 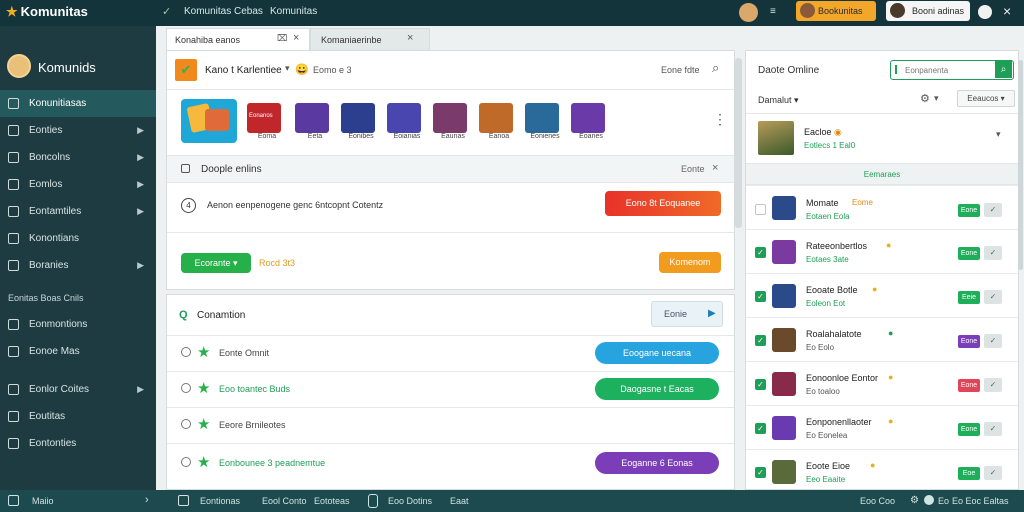 What do you see at coordinates (238, 39) in the screenshot?
I see `tab-0: Konahiba eanos ⌧ ×` at bounding box center [238, 39].